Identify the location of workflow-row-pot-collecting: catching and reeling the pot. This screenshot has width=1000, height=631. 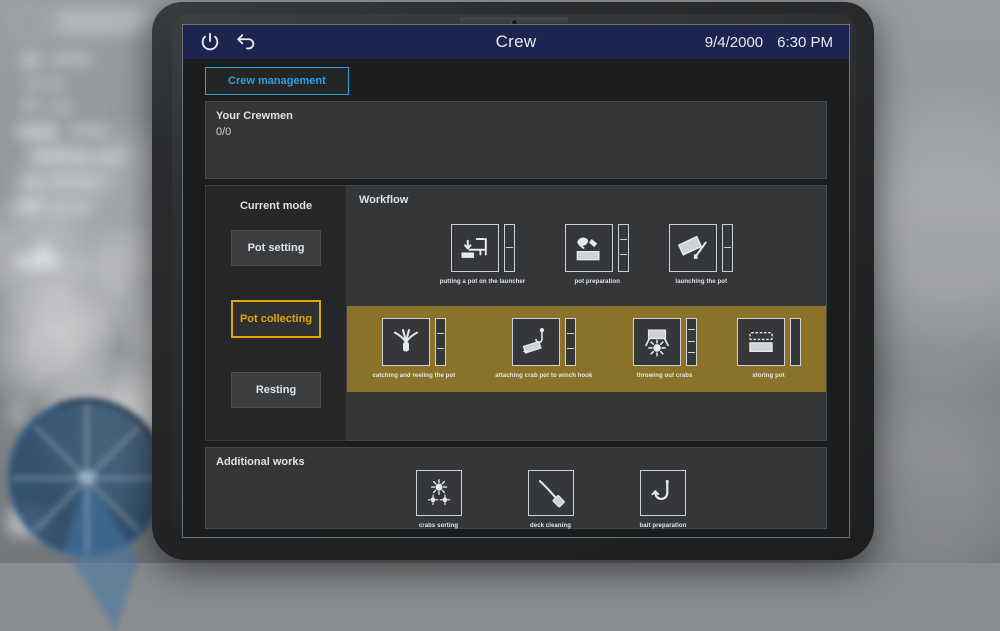
(586, 349).